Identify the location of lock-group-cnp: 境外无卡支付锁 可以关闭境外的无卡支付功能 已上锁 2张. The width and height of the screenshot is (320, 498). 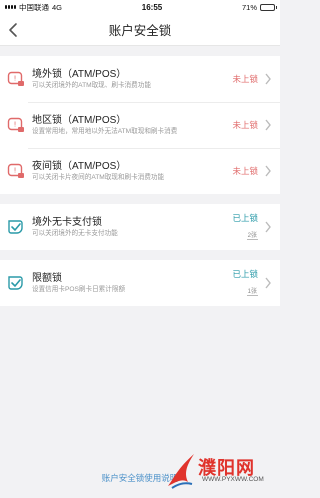
(140, 227).